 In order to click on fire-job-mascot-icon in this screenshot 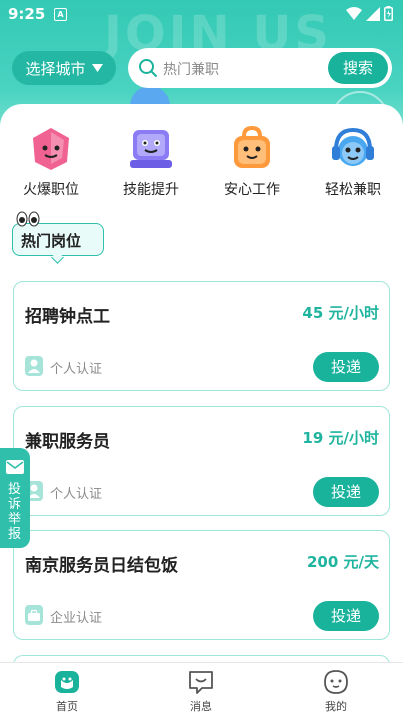, I will do `click(51, 149)`.